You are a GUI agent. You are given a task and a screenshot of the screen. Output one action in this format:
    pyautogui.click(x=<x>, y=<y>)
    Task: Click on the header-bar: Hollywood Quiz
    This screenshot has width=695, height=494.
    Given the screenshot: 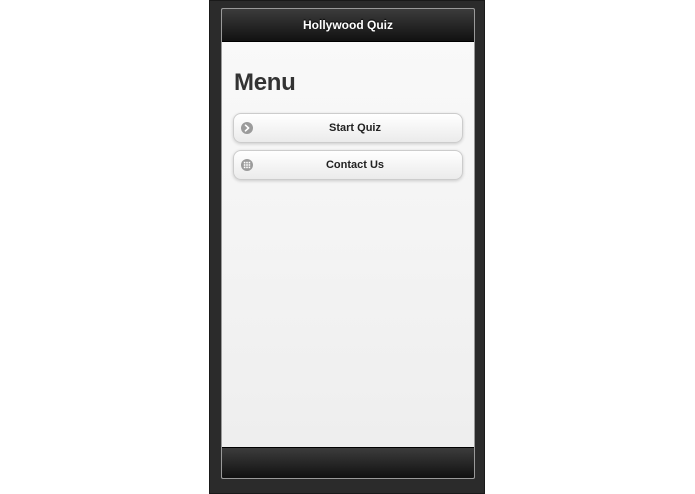 What is the action you would take?
    pyautogui.click(x=348, y=25)
    